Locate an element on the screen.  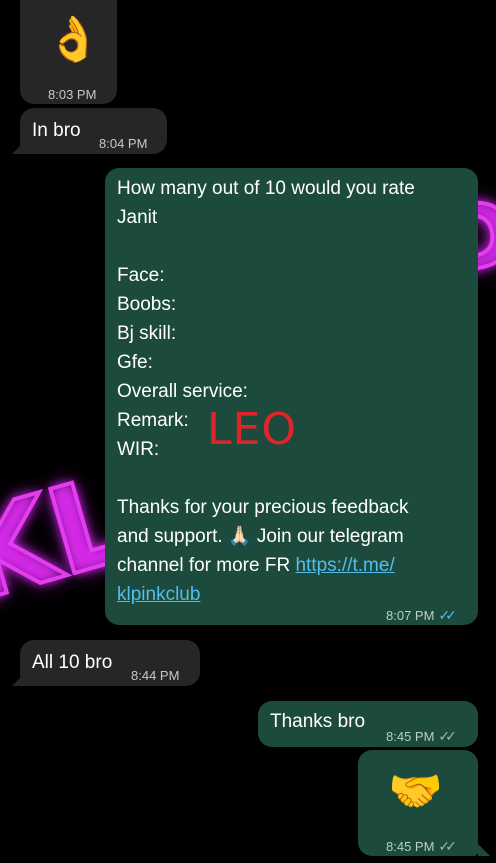
message-time: 8:03 PM is located at coordinates (72, 94).